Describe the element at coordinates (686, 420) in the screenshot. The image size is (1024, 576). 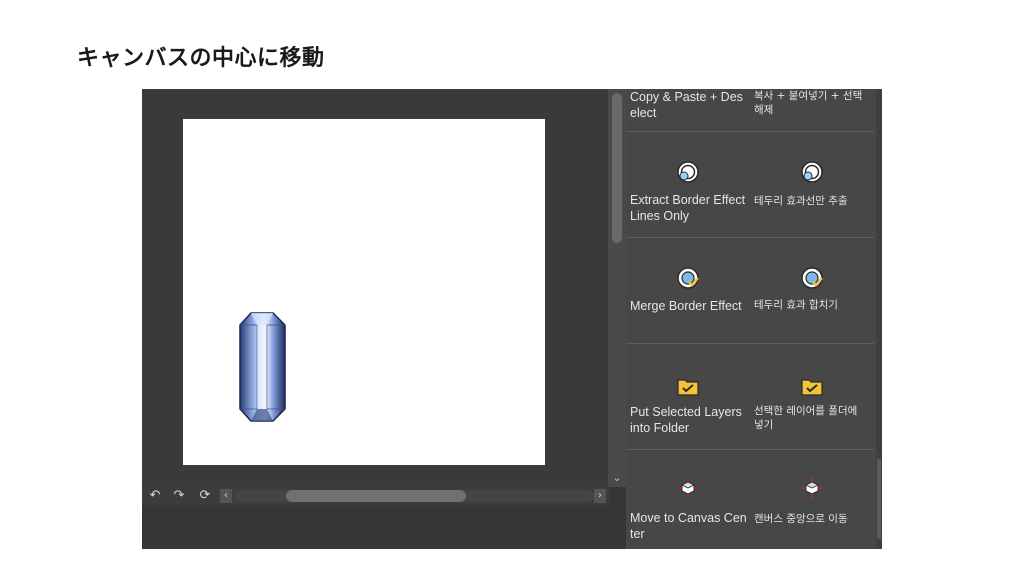
I see `command-label-en: Put Selected Layers into Folder` at that location.